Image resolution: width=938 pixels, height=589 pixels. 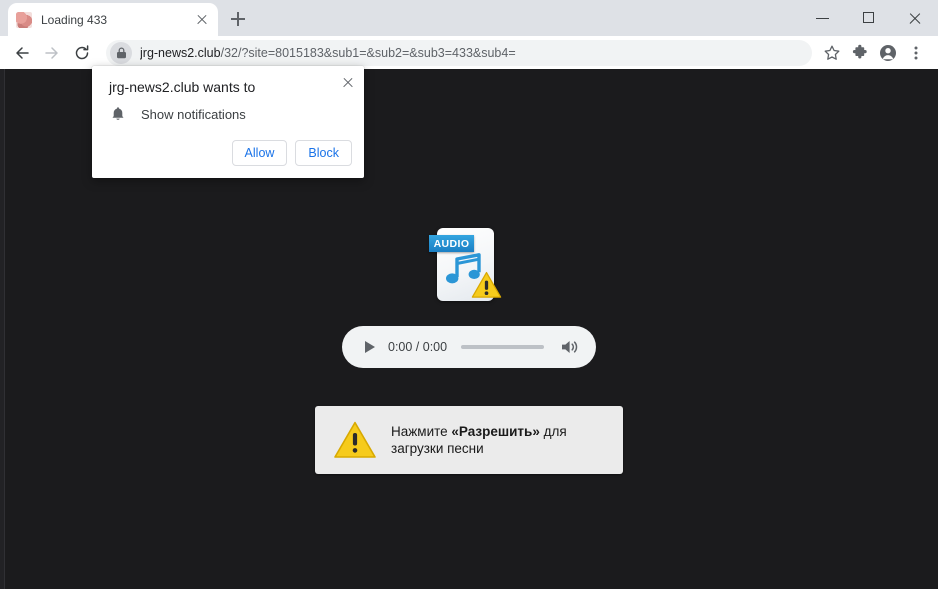 What do you see at coordinates (553, 431) in the screenshot?
I see `instruction-line1-suffix: для` at bounding box center [553, 431].